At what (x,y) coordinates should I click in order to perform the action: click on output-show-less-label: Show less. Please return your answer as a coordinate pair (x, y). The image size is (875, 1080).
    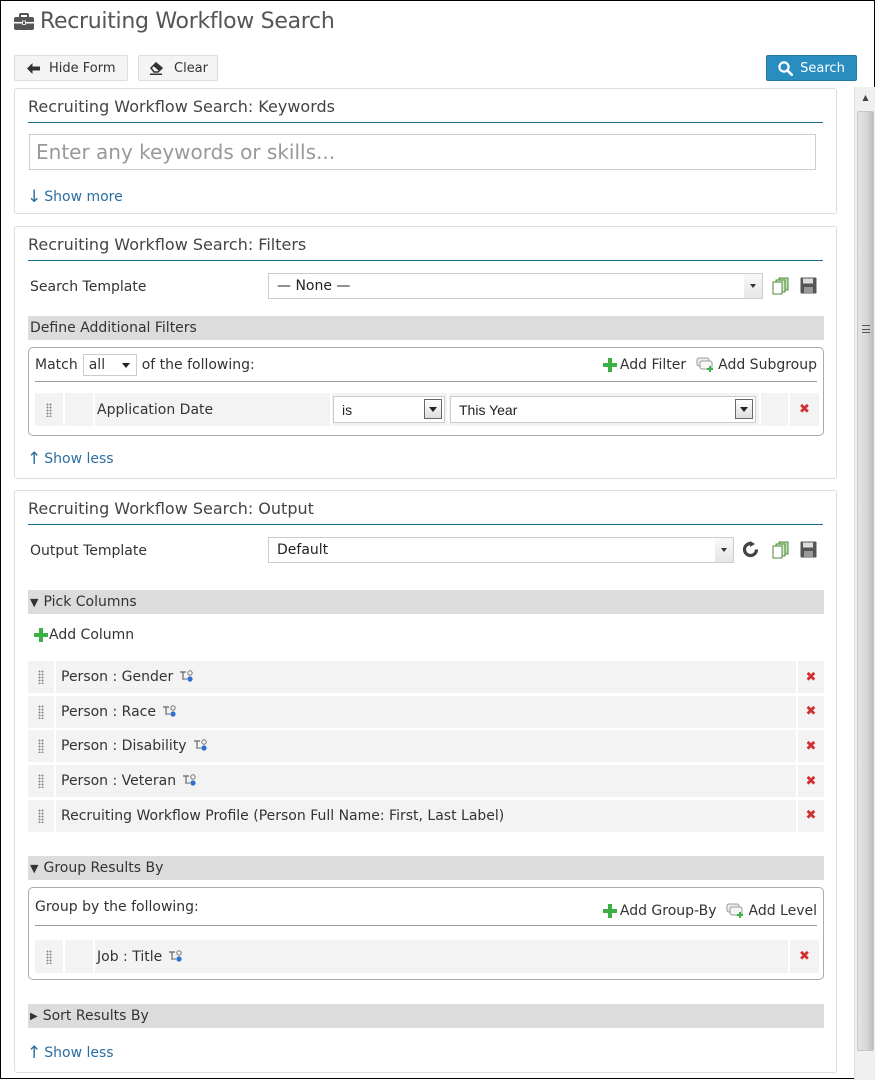
    Looking at the image, I should click on (79, 1053).